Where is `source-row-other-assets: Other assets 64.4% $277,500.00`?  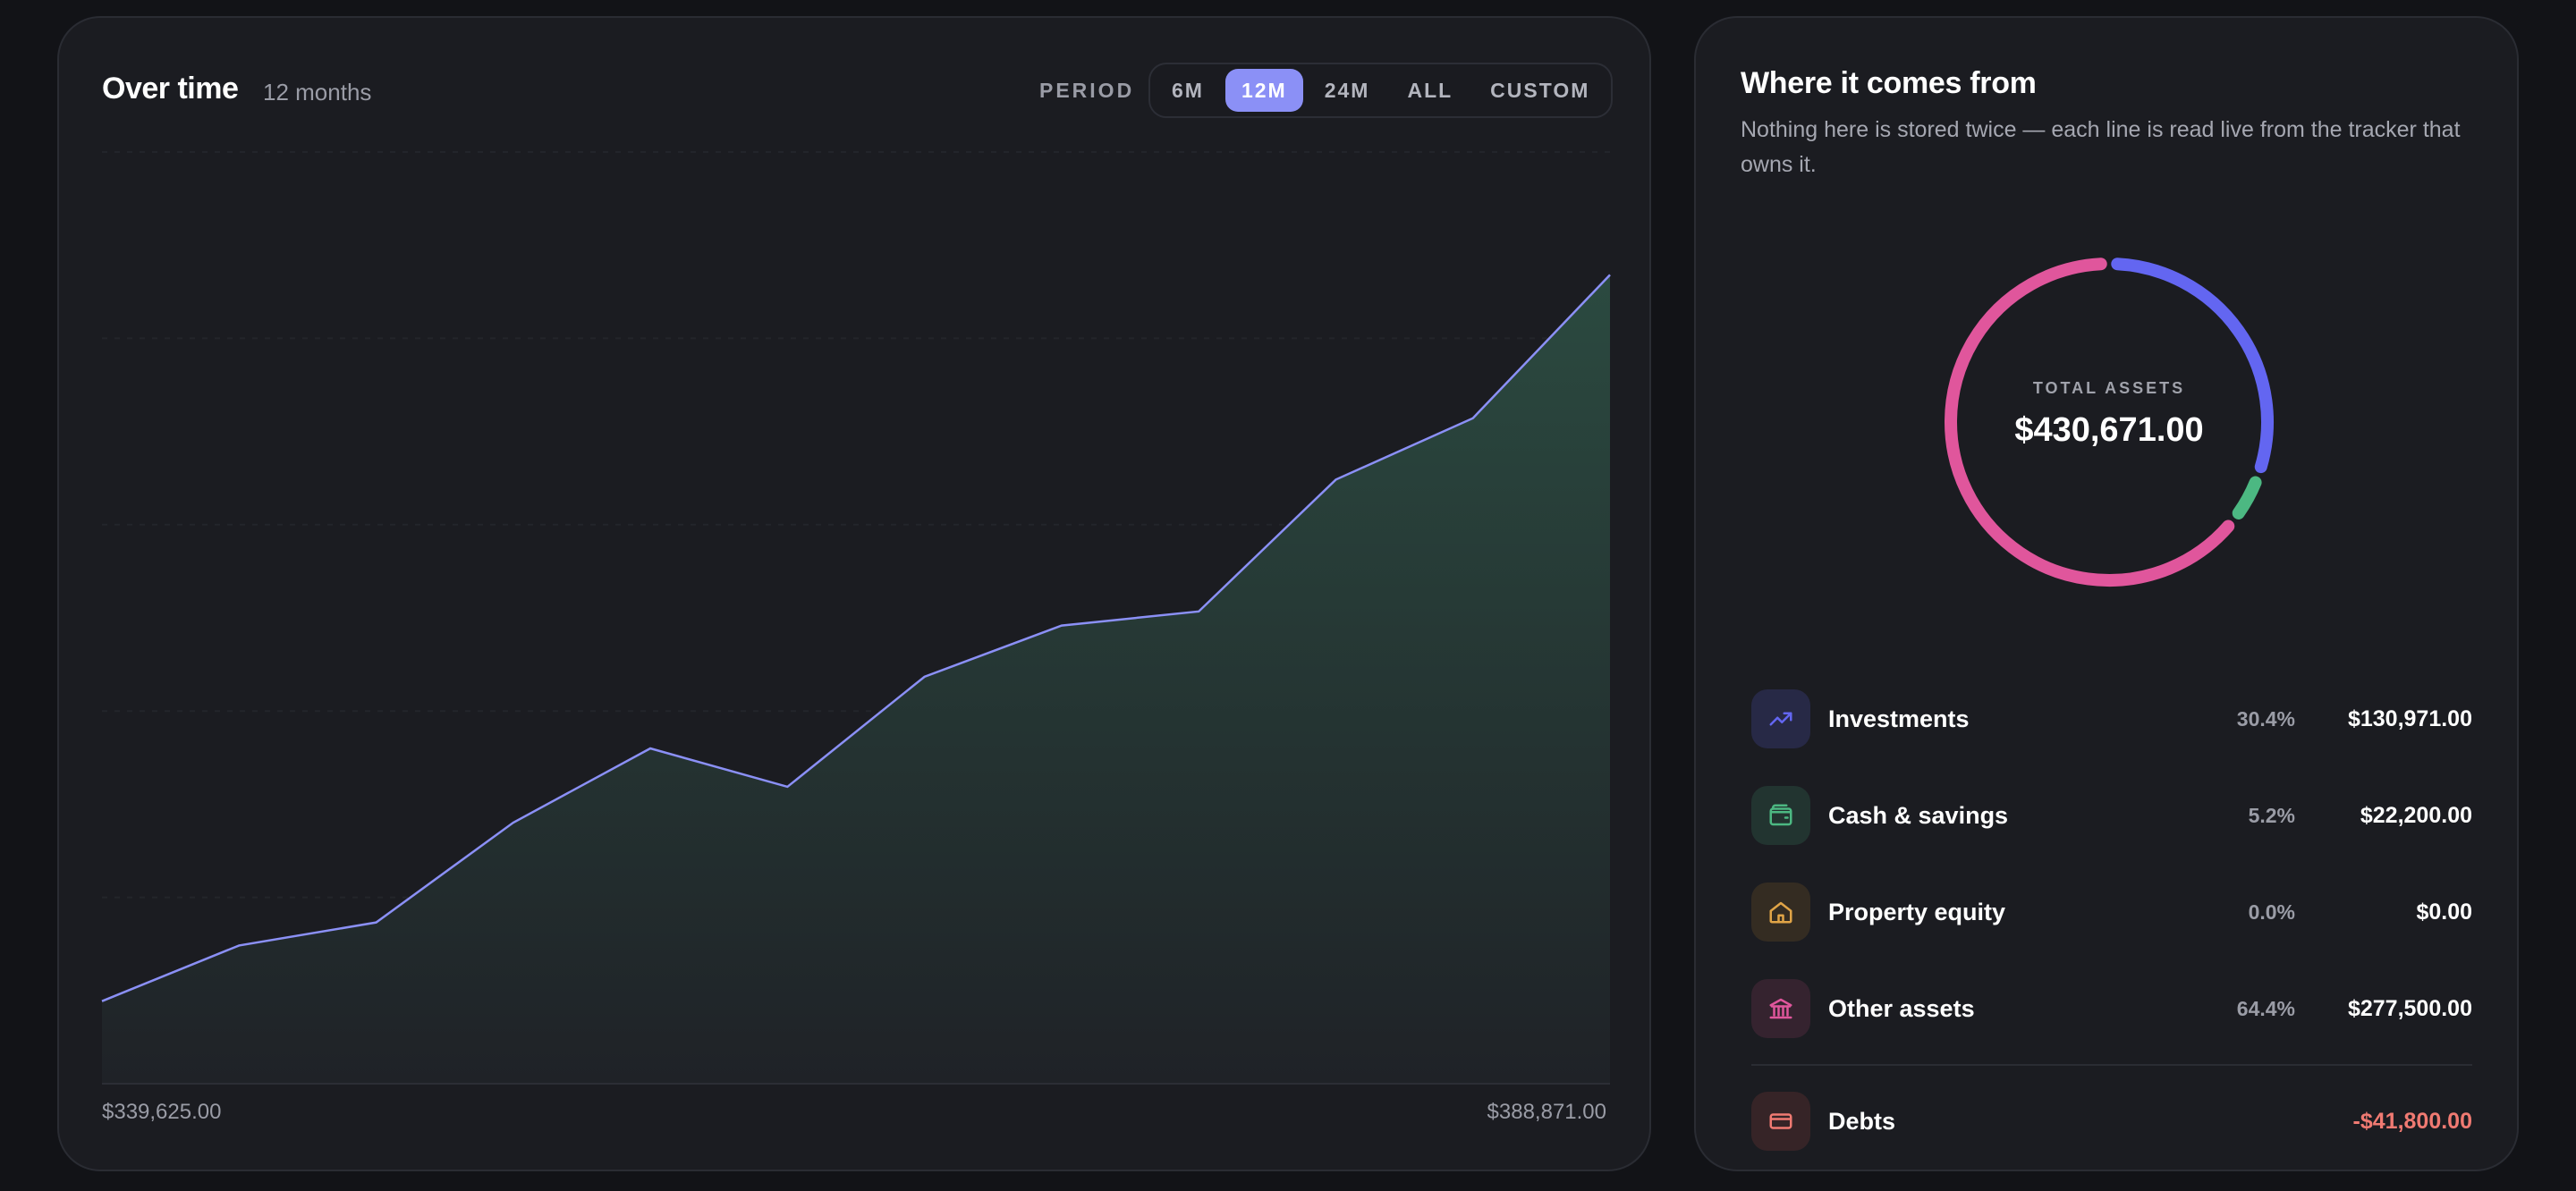 source-row-other-assets: Other assets 64.4% $277,500.00 is located at coordinates (2111, 1008).